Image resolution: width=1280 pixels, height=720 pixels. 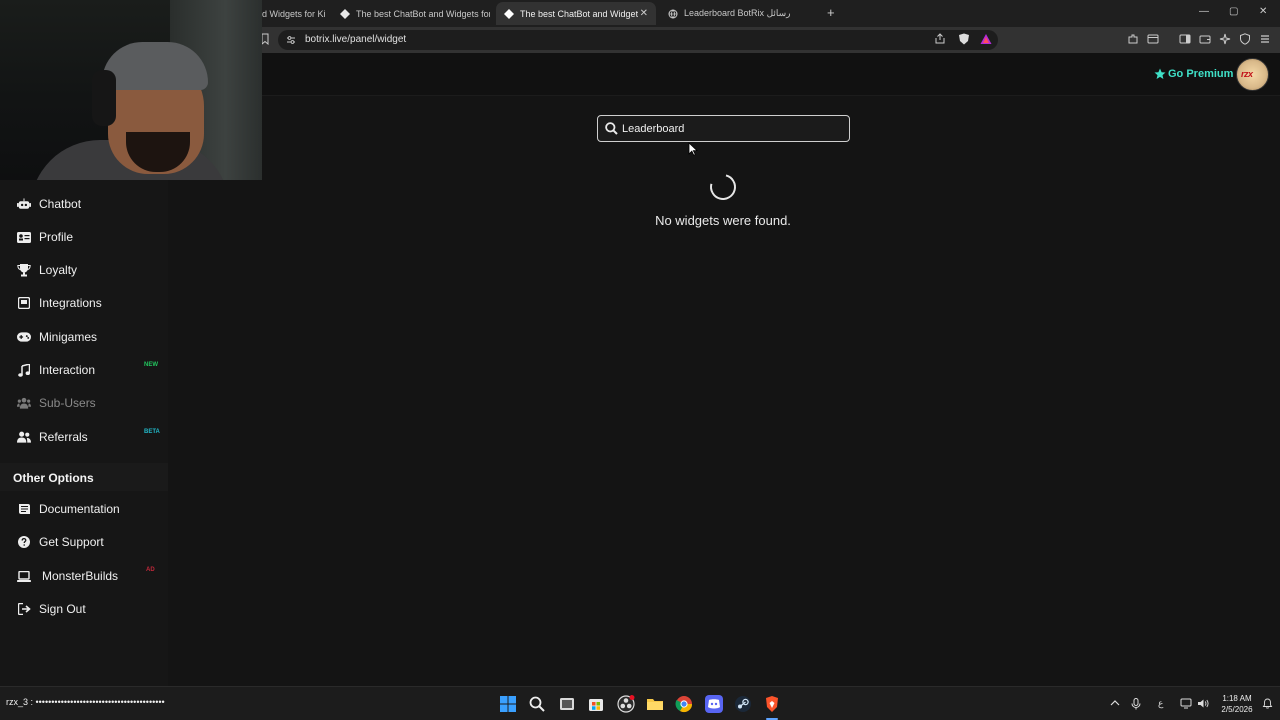 I want to click on brave-rewards-icon, so click(x=986, y=39).